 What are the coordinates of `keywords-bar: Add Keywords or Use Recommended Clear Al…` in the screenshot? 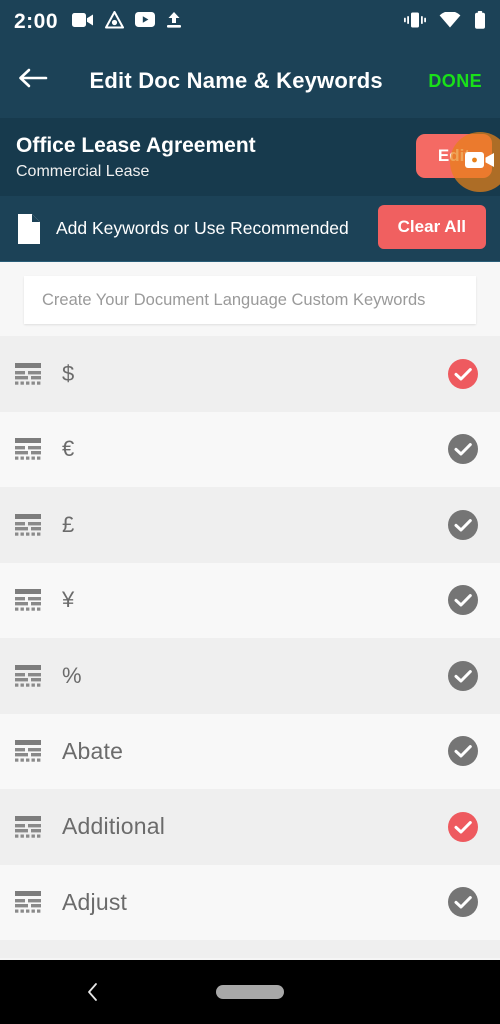 It's located at (250, 229).